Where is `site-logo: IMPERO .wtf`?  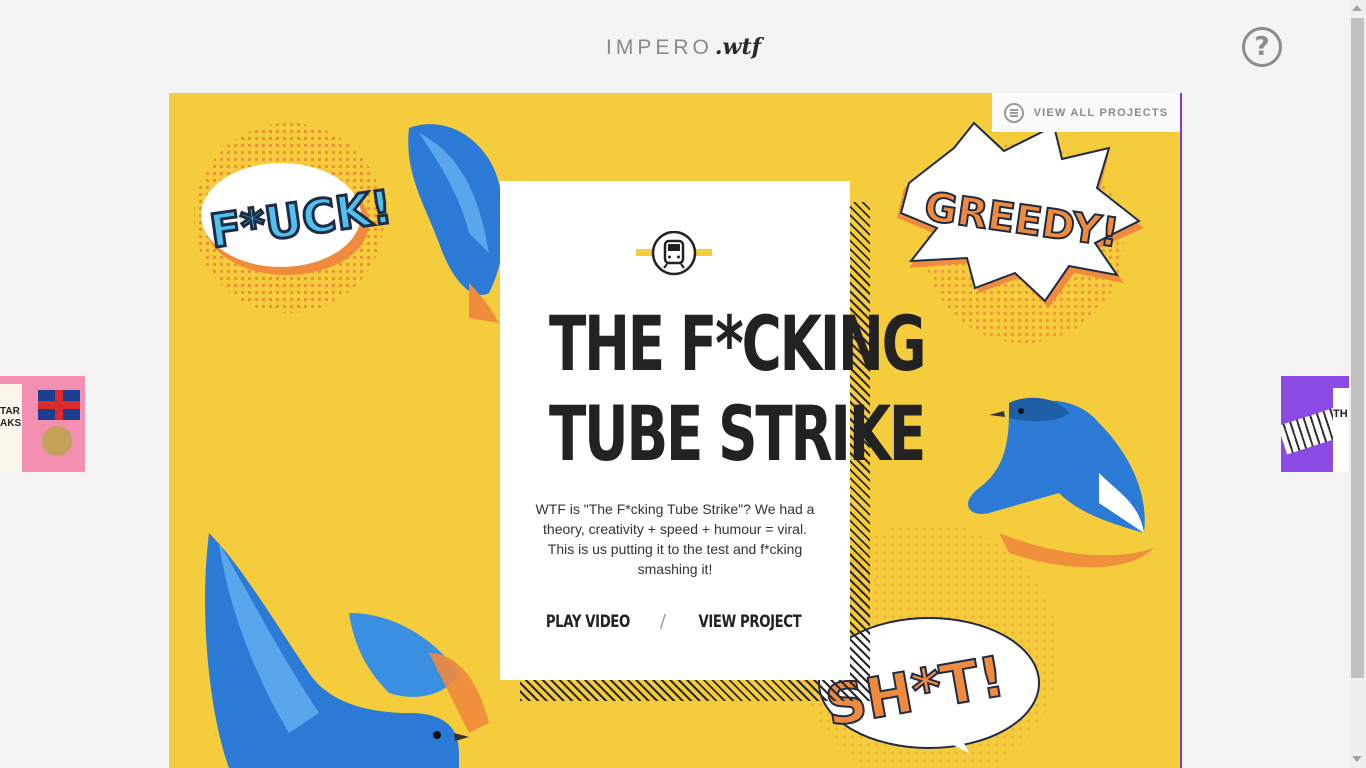
site-logo: IMPERO .wtf is located at coordinates (683, 48).